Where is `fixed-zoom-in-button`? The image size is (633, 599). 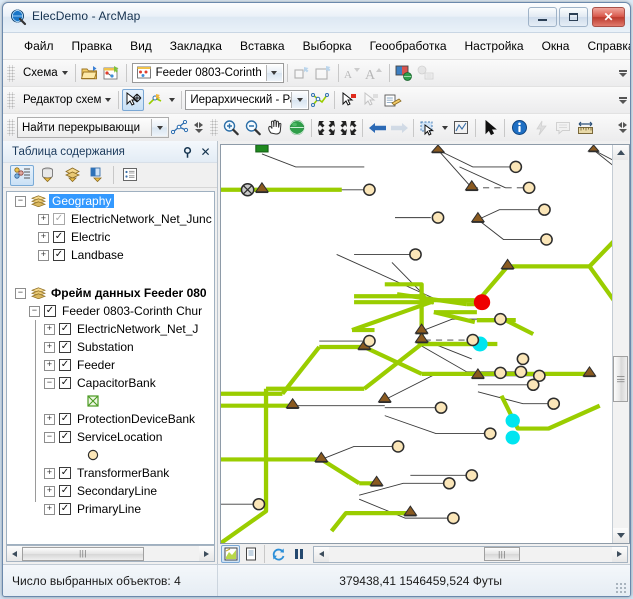
fixed-zoom-in-button is located at coordinates (326, 128).